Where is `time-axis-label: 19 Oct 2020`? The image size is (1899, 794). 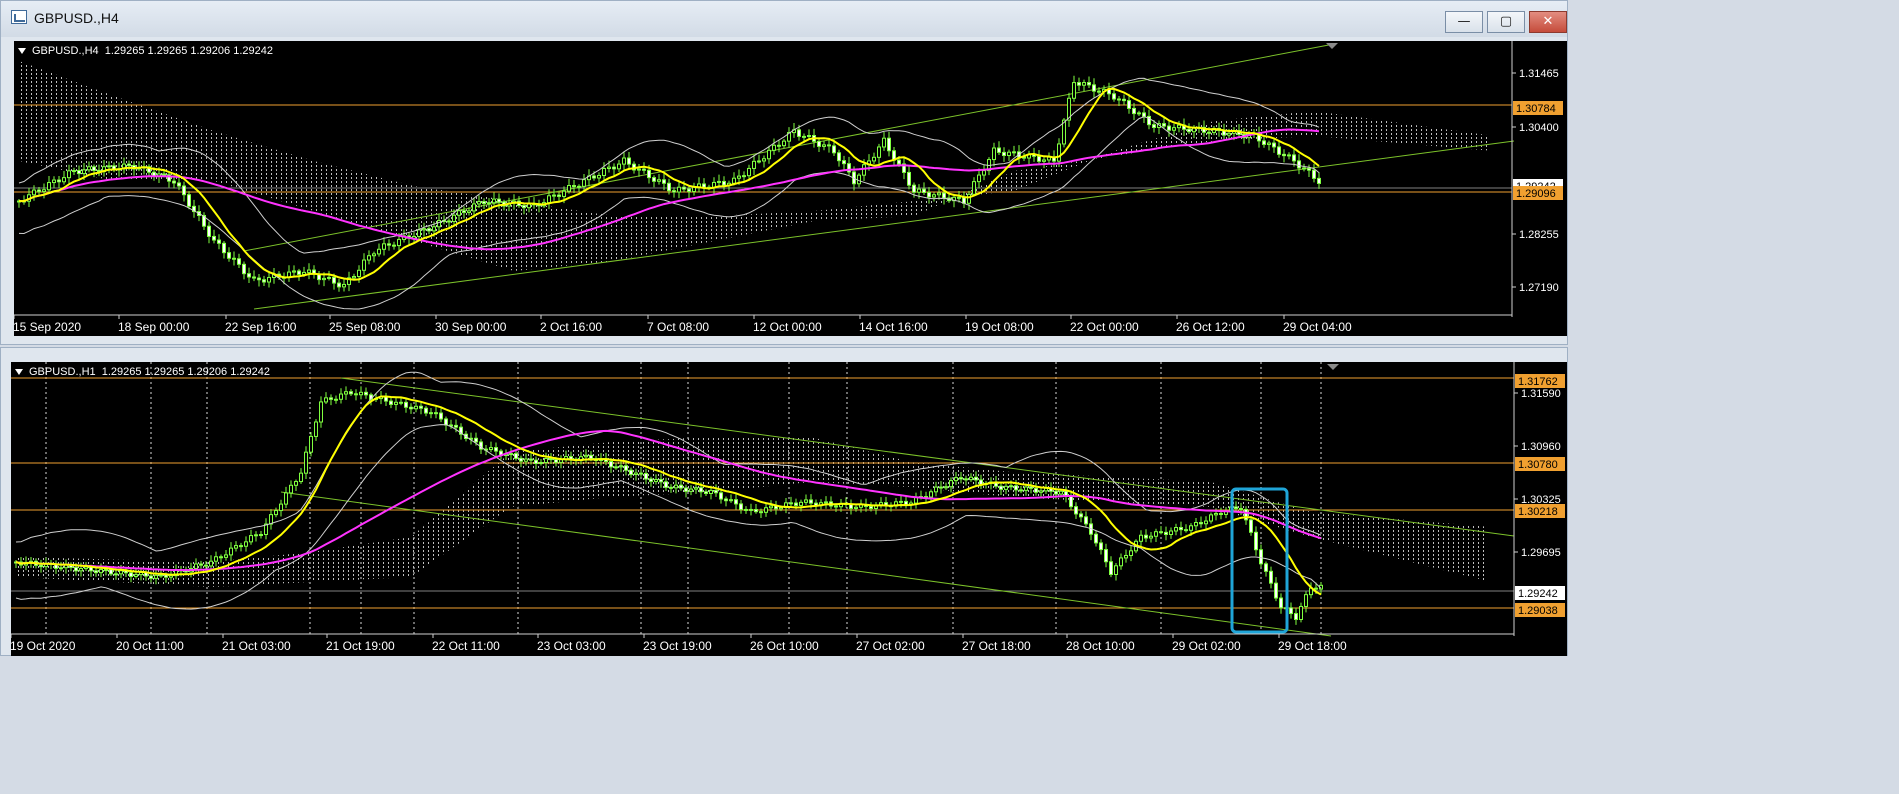
time-axis-label: 19 Oct 2020 is located at coordinates (43, 646).